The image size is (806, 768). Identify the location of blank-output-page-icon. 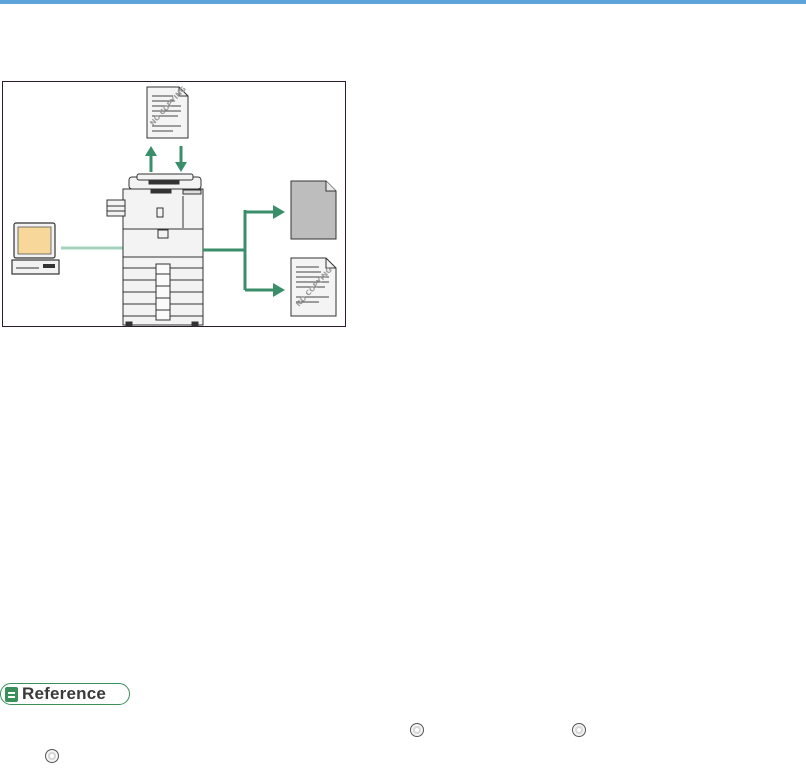
(313, 210).